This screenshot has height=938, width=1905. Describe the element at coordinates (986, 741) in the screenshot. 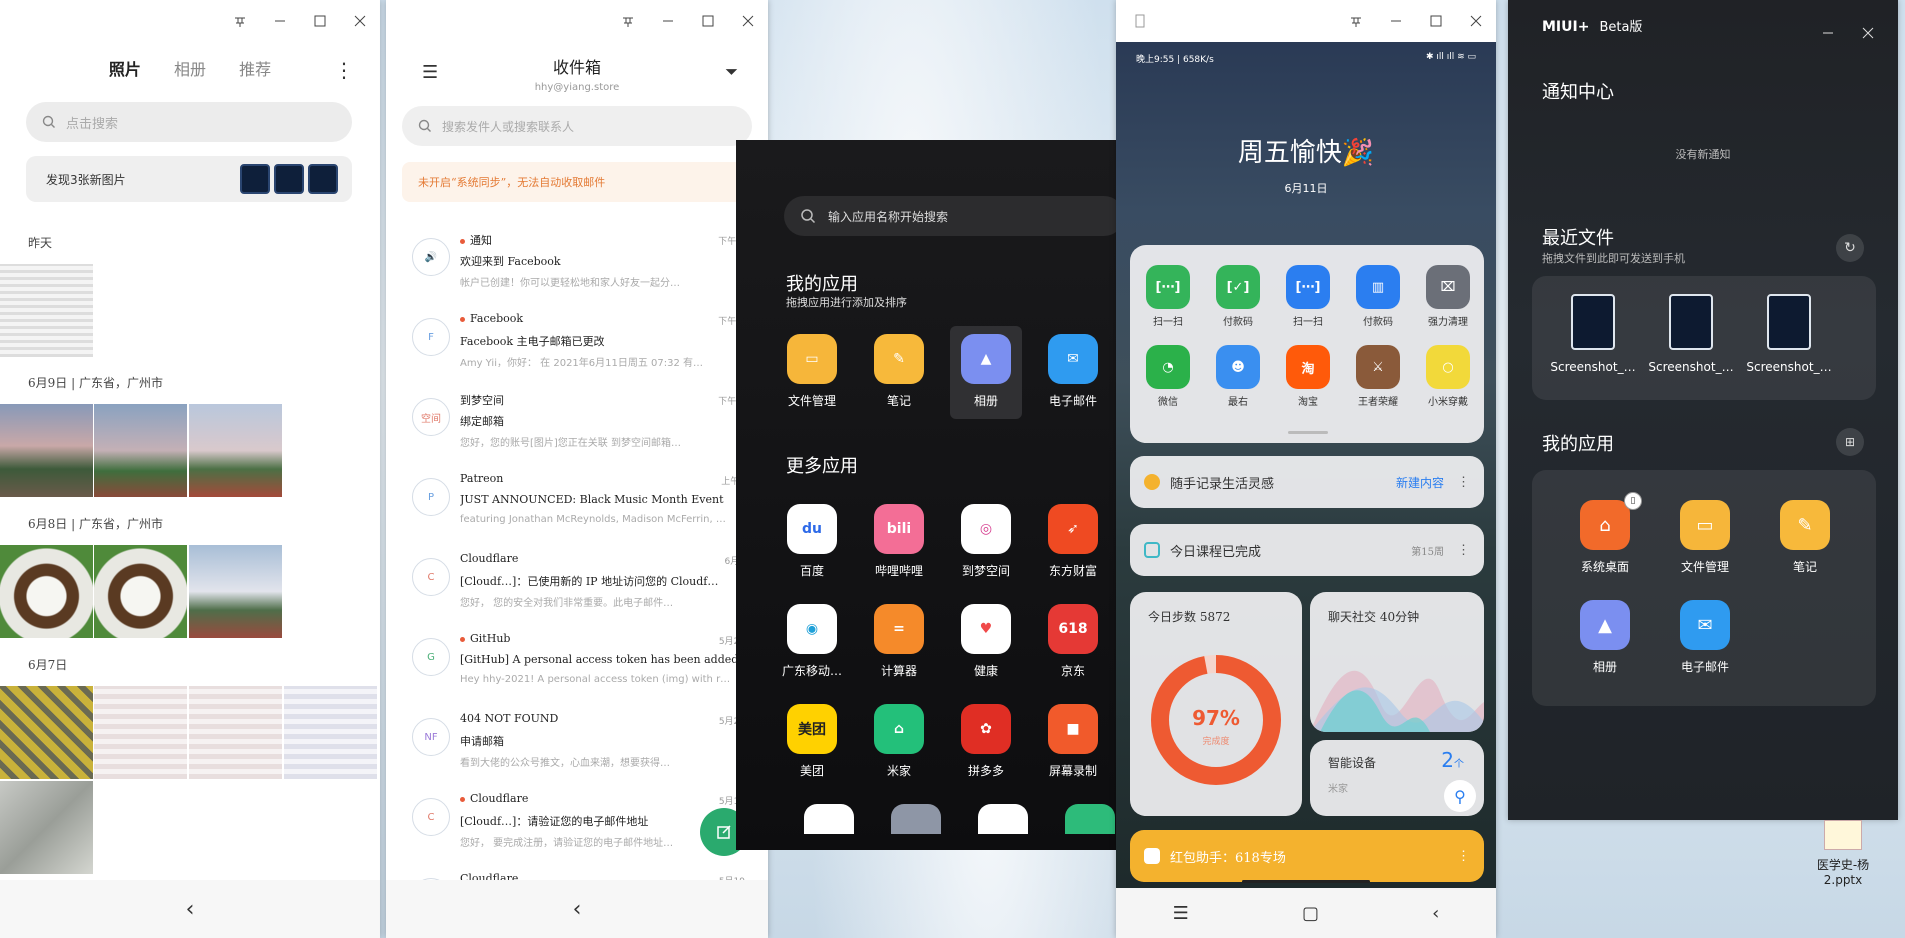

I see `app-15: ✿ 拼多多` at that location.